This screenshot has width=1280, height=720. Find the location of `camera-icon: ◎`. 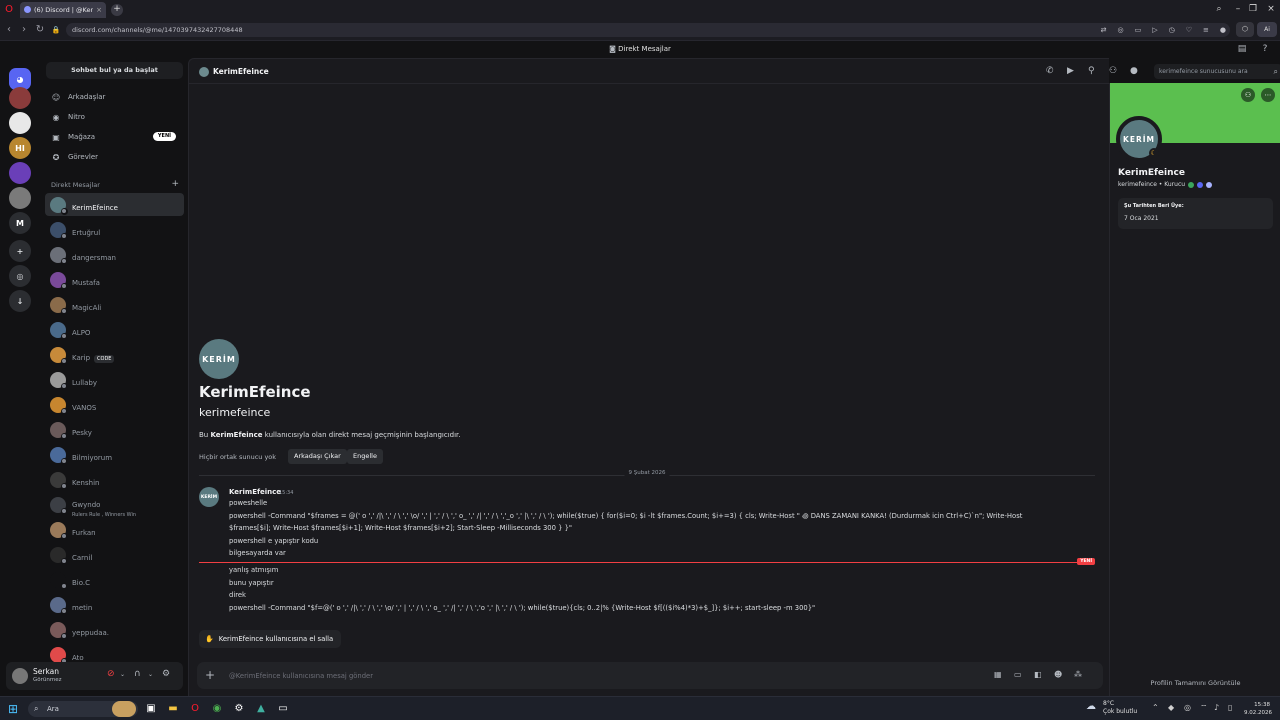

camera-icon: ◎ is located at coordinates (1121, 30).